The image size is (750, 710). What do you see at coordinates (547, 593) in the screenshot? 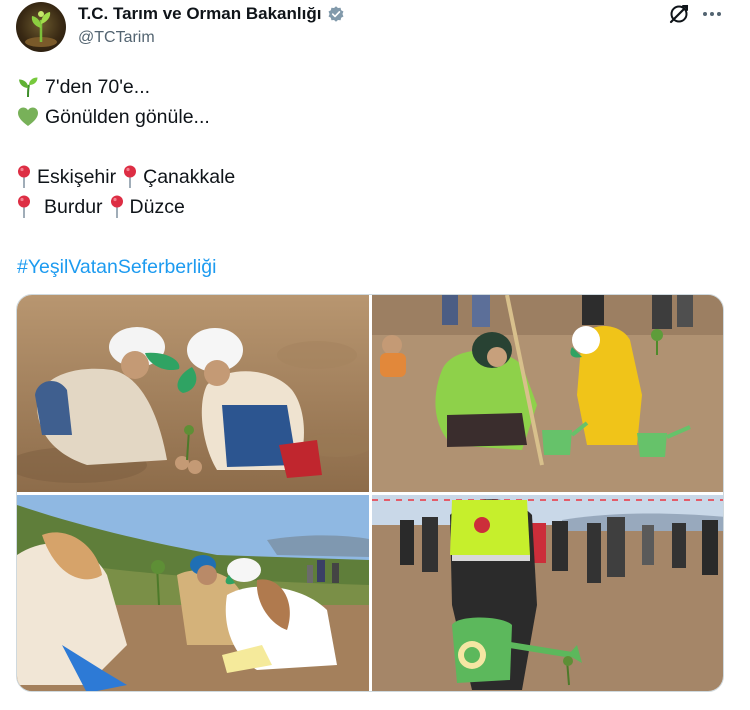
I see `police-officer-watering-sapling-photo` at bounding box center [547, 593].